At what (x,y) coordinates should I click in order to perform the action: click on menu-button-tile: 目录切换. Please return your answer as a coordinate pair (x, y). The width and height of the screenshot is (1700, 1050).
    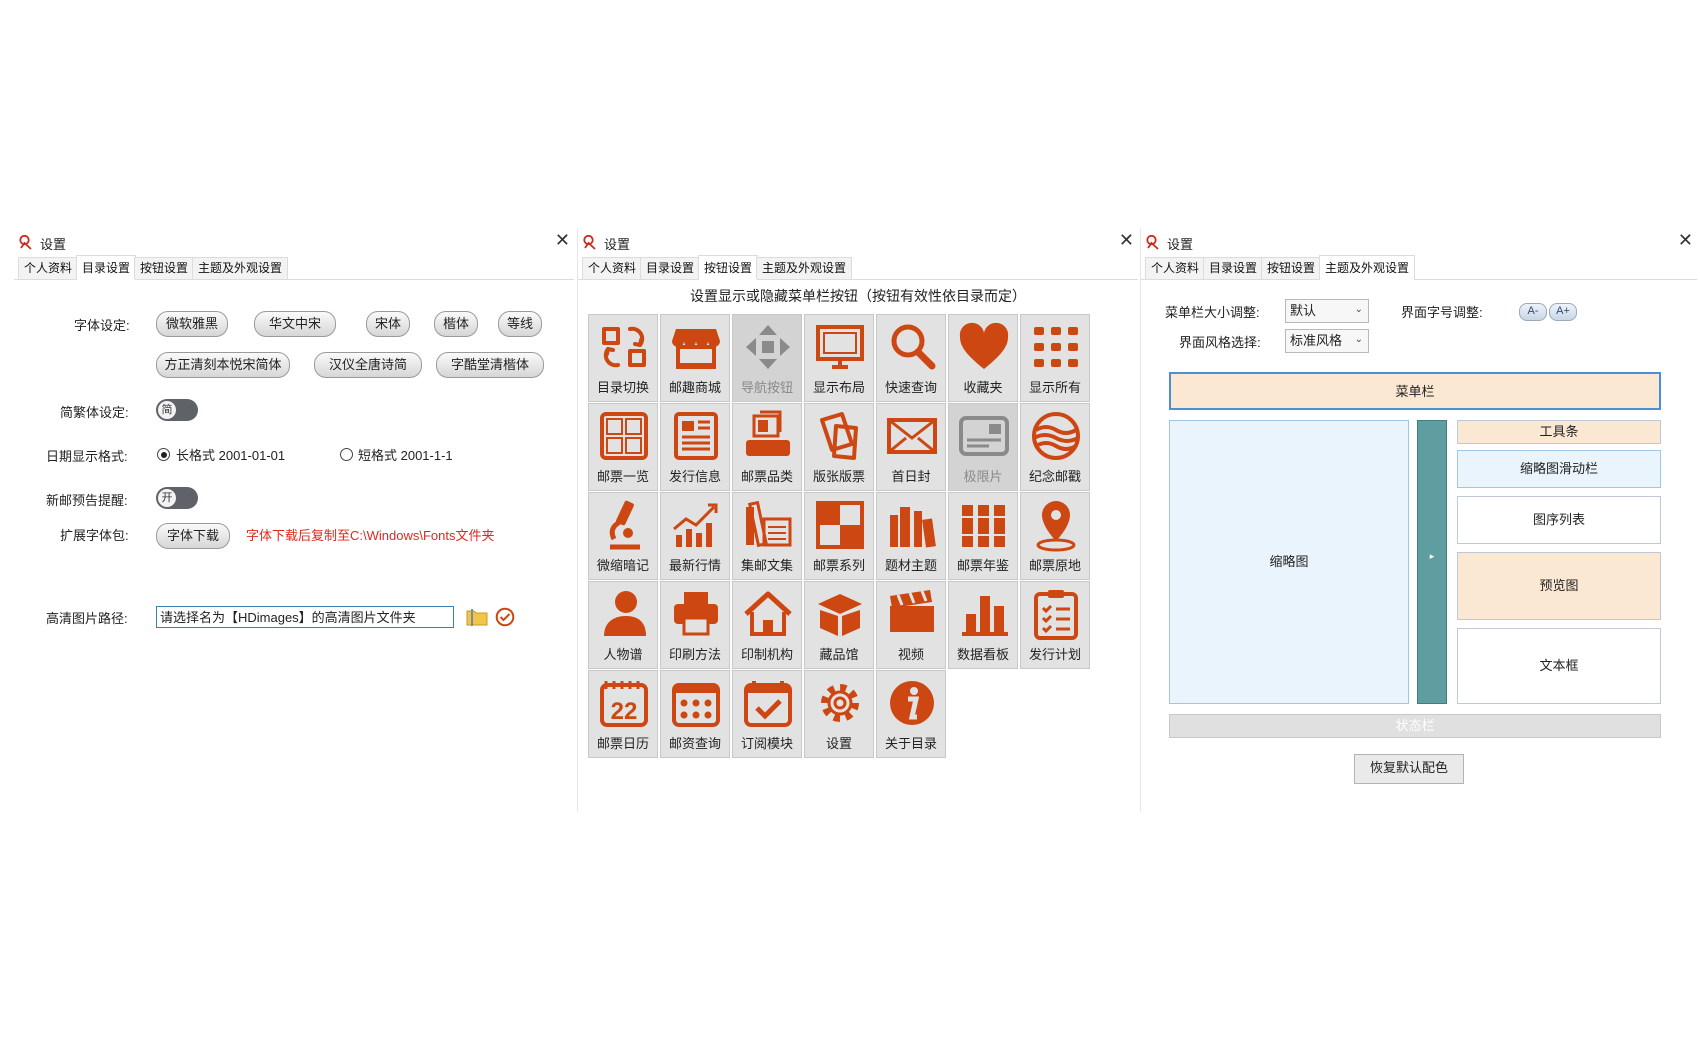
    Looking at the image, I should click on (623, 358).